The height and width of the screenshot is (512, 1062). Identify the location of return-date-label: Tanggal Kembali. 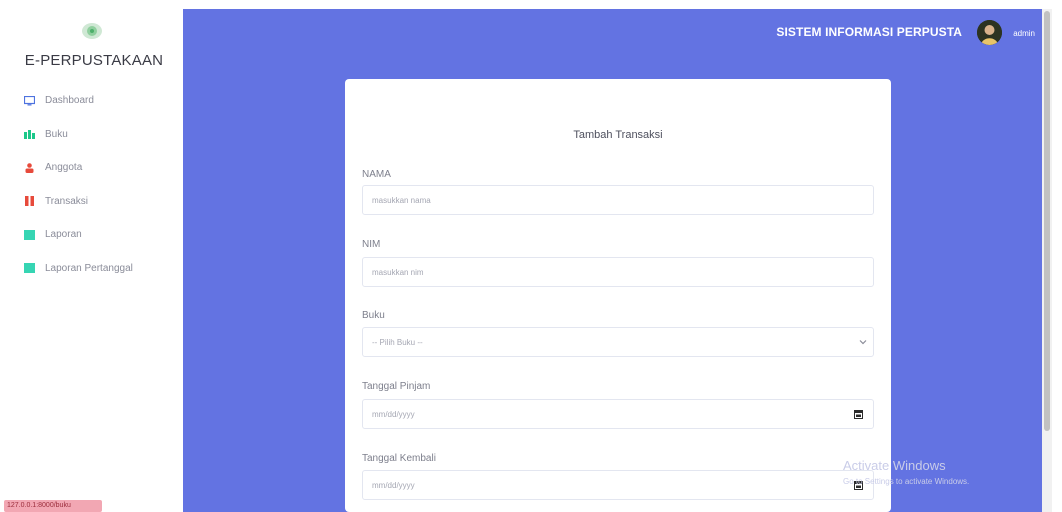
(399, 458).